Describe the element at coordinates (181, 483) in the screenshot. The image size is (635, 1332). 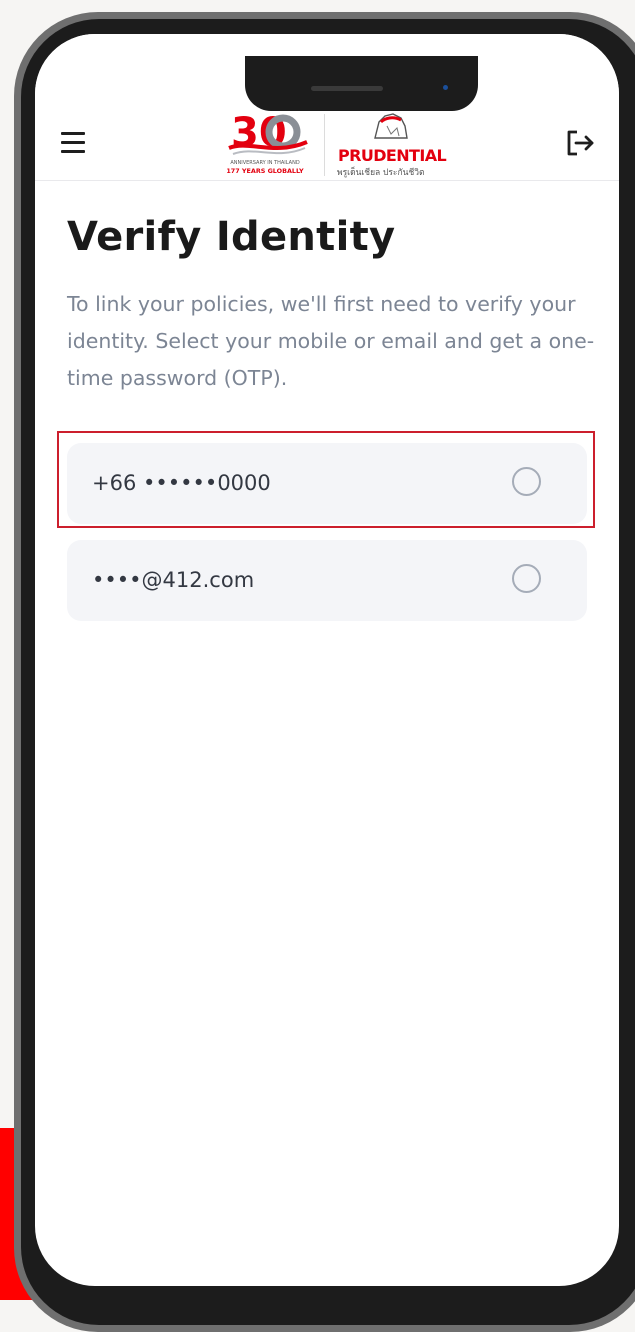
I see `mobile-option-label: +66 ••••••0000` at that location.